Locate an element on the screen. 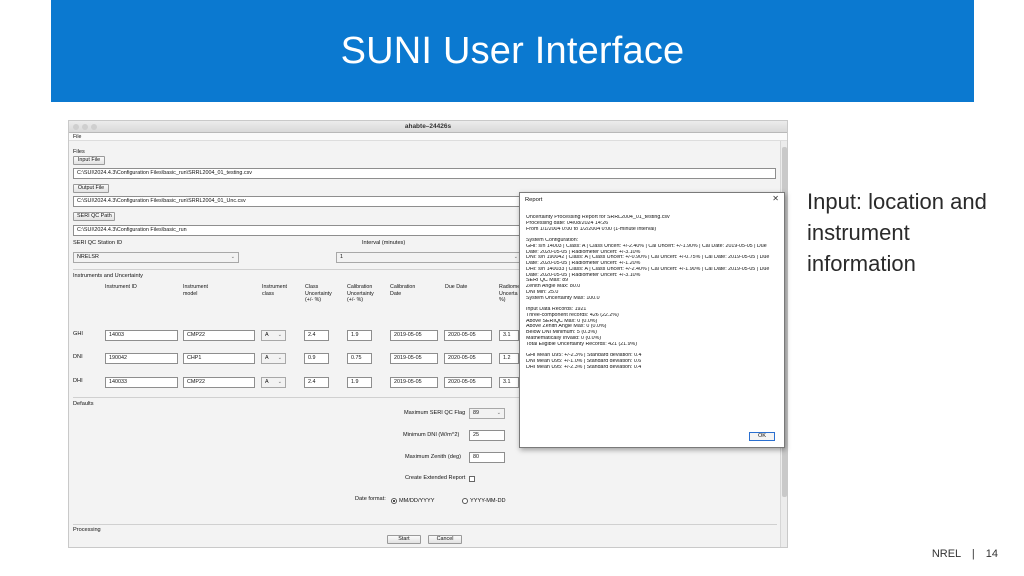  date-format-mmddyyyy-label: MM/DD/YYYY is located at coordinates (417, 501).